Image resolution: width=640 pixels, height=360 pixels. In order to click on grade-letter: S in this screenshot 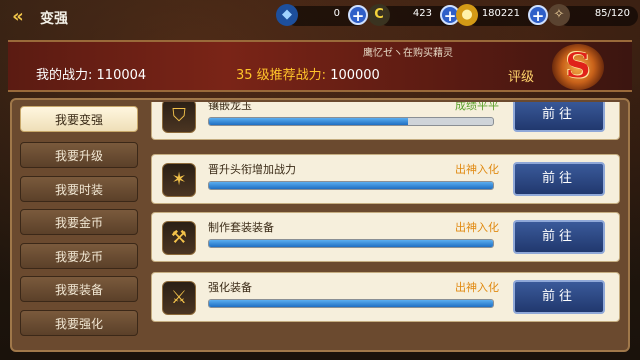, I will do `click(578, 66)`.